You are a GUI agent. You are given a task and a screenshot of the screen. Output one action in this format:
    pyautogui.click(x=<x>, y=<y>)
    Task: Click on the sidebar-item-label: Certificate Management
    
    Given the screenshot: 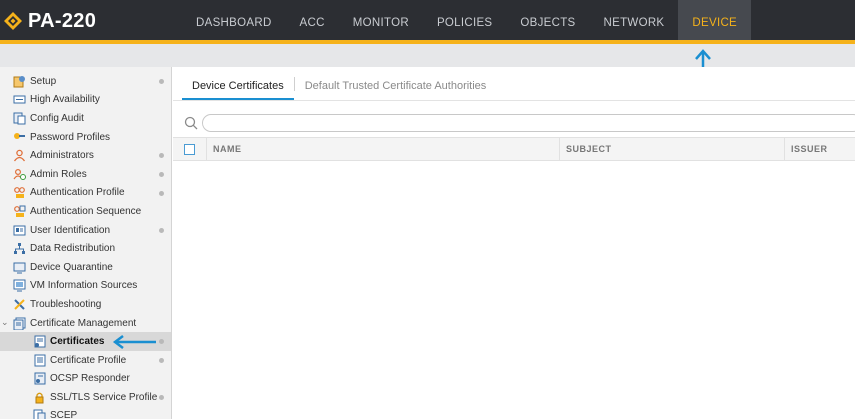 What is the action you would take?
    pyautogui.click(x=83, y=323)
    